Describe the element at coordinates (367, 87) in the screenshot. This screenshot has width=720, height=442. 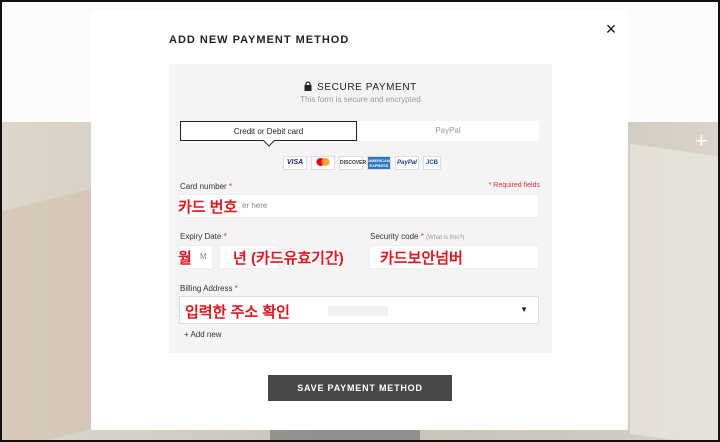
I see `secure-payment-title: SECURE PAYMENT` at that location.